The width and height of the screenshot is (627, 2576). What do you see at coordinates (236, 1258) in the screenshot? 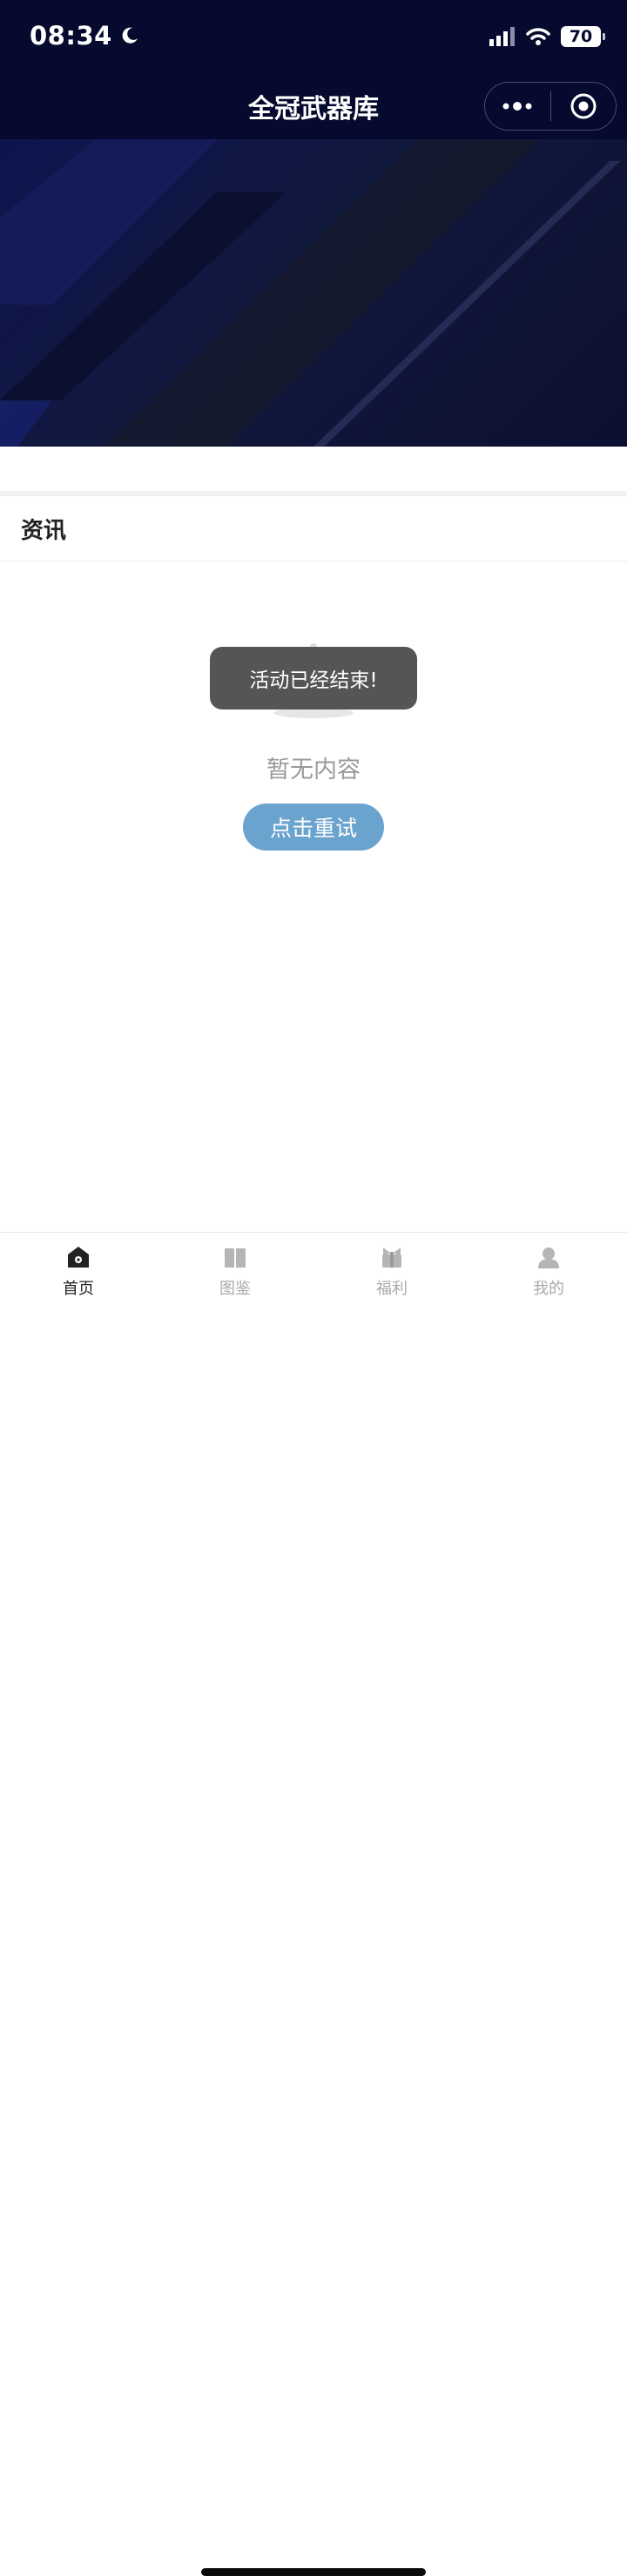
I see `book-icon` at bounding box center [236, 1258].